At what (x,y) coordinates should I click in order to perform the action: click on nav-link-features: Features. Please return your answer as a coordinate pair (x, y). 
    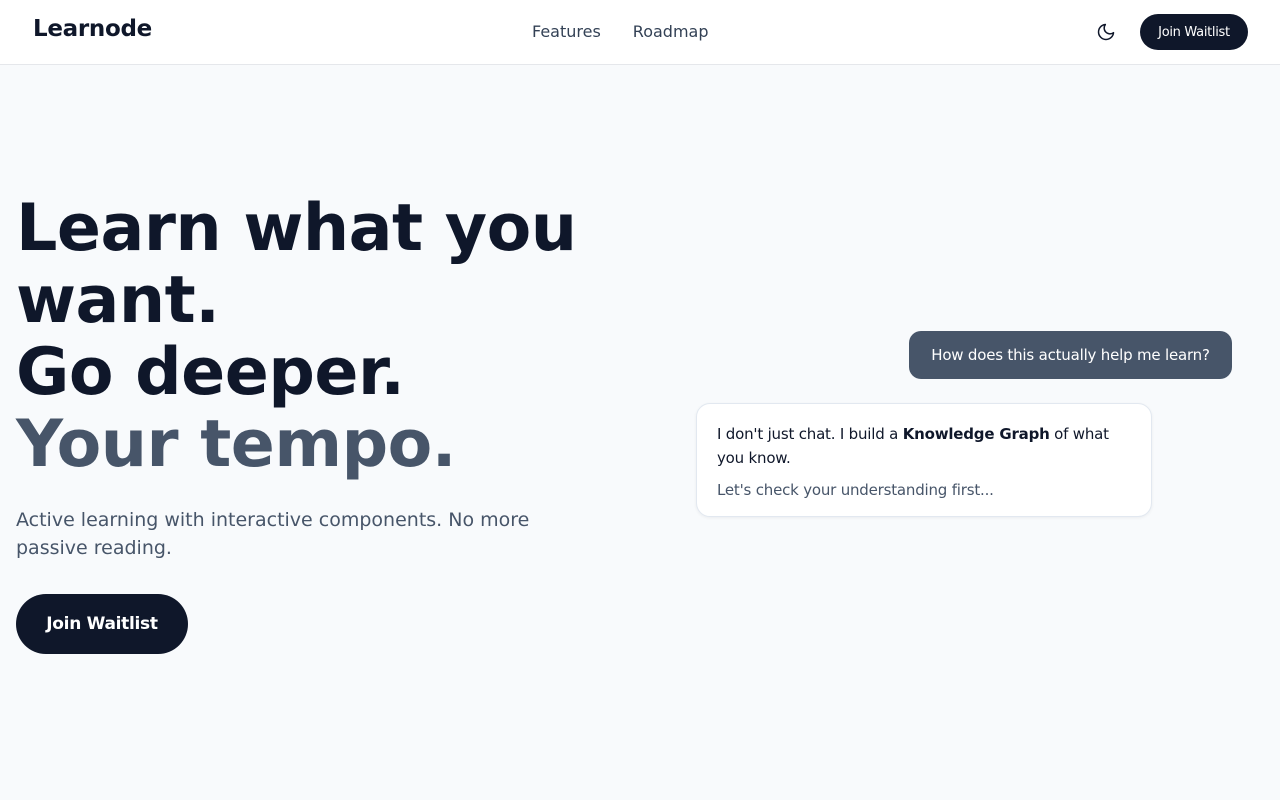
    Looking at the image, I should click on (566, 31).